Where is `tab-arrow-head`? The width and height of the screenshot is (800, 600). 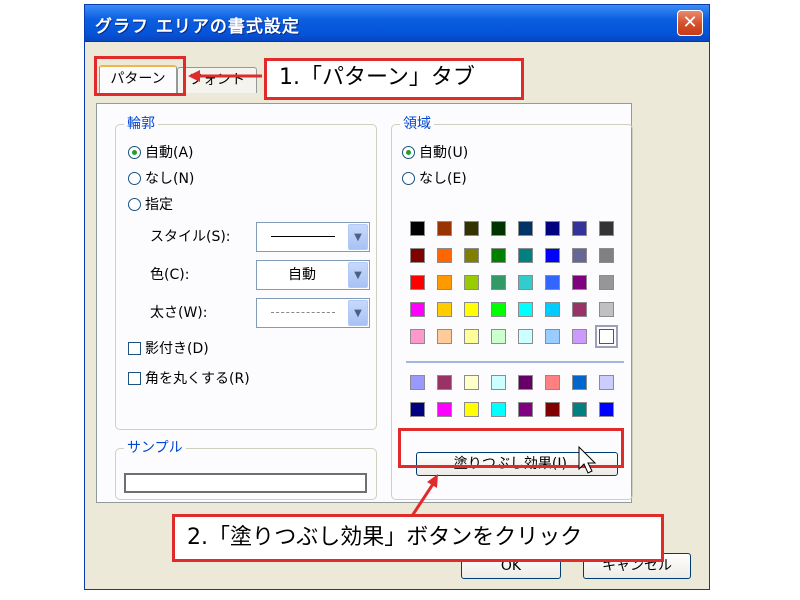 tab-arrow-head is located at coordinates (194, 76).